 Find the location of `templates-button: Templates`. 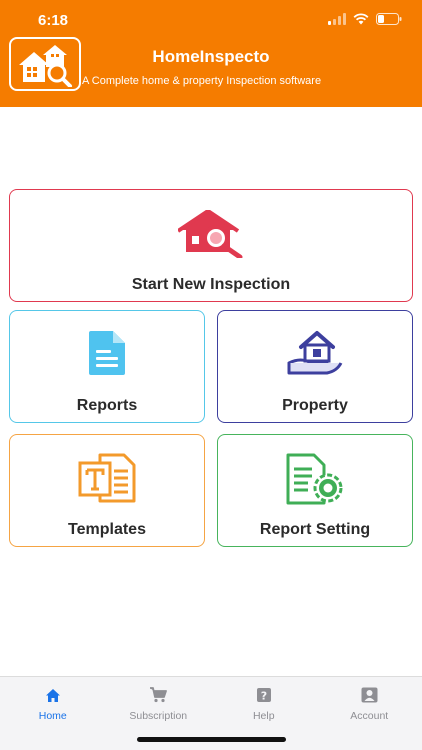

templates-button: Templates is located at coordinates (107, 490).